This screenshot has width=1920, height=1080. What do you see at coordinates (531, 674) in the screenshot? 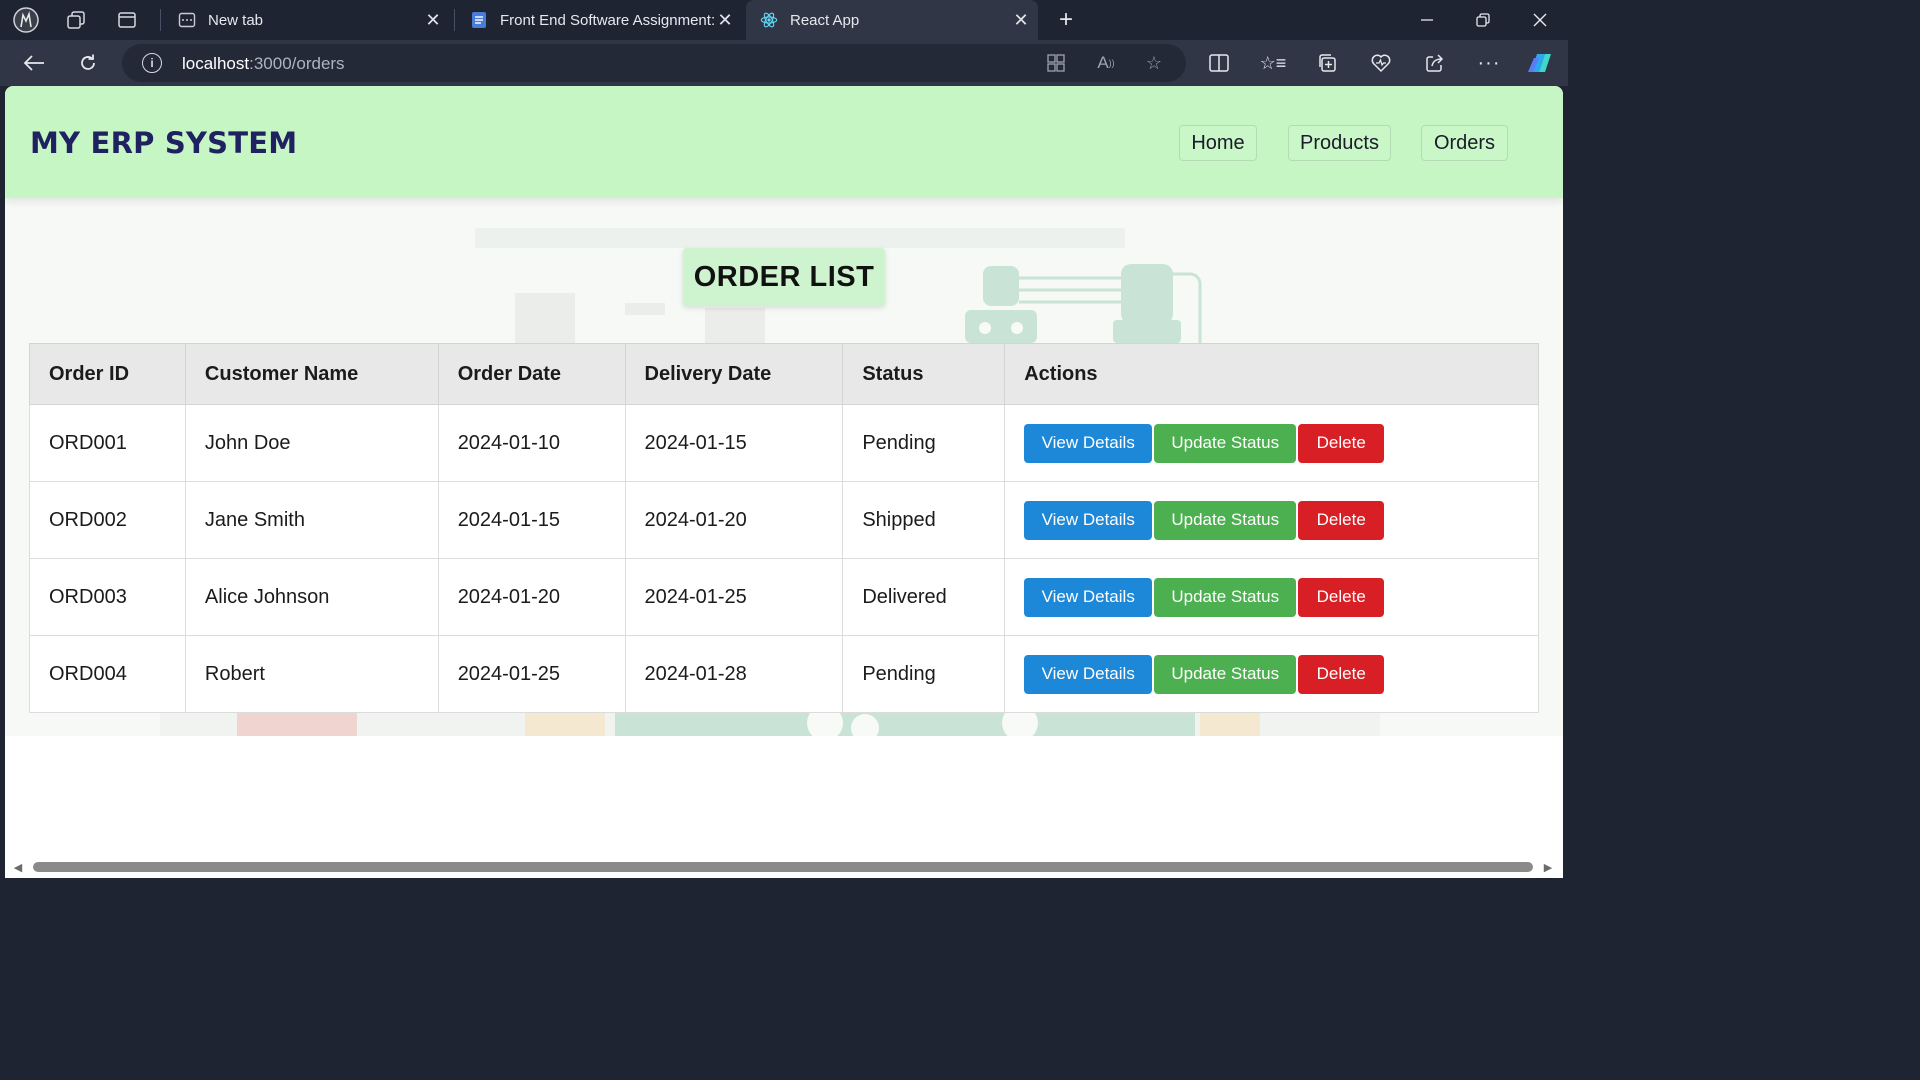
I see `order-date-cell: 2024-01-25` at bounding box center [531, 674].